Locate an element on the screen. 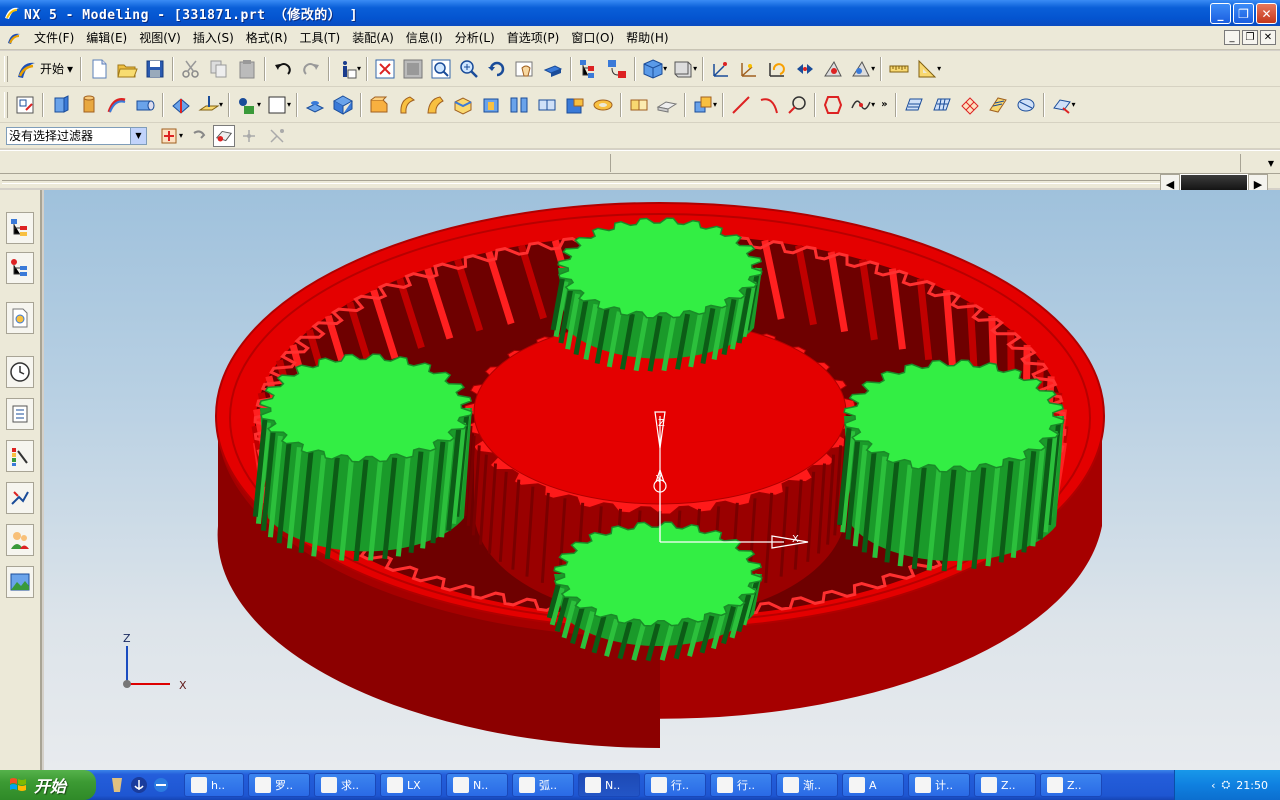 The image size is (1280, 800). offset-face-button is located at coordinates (463, 105).